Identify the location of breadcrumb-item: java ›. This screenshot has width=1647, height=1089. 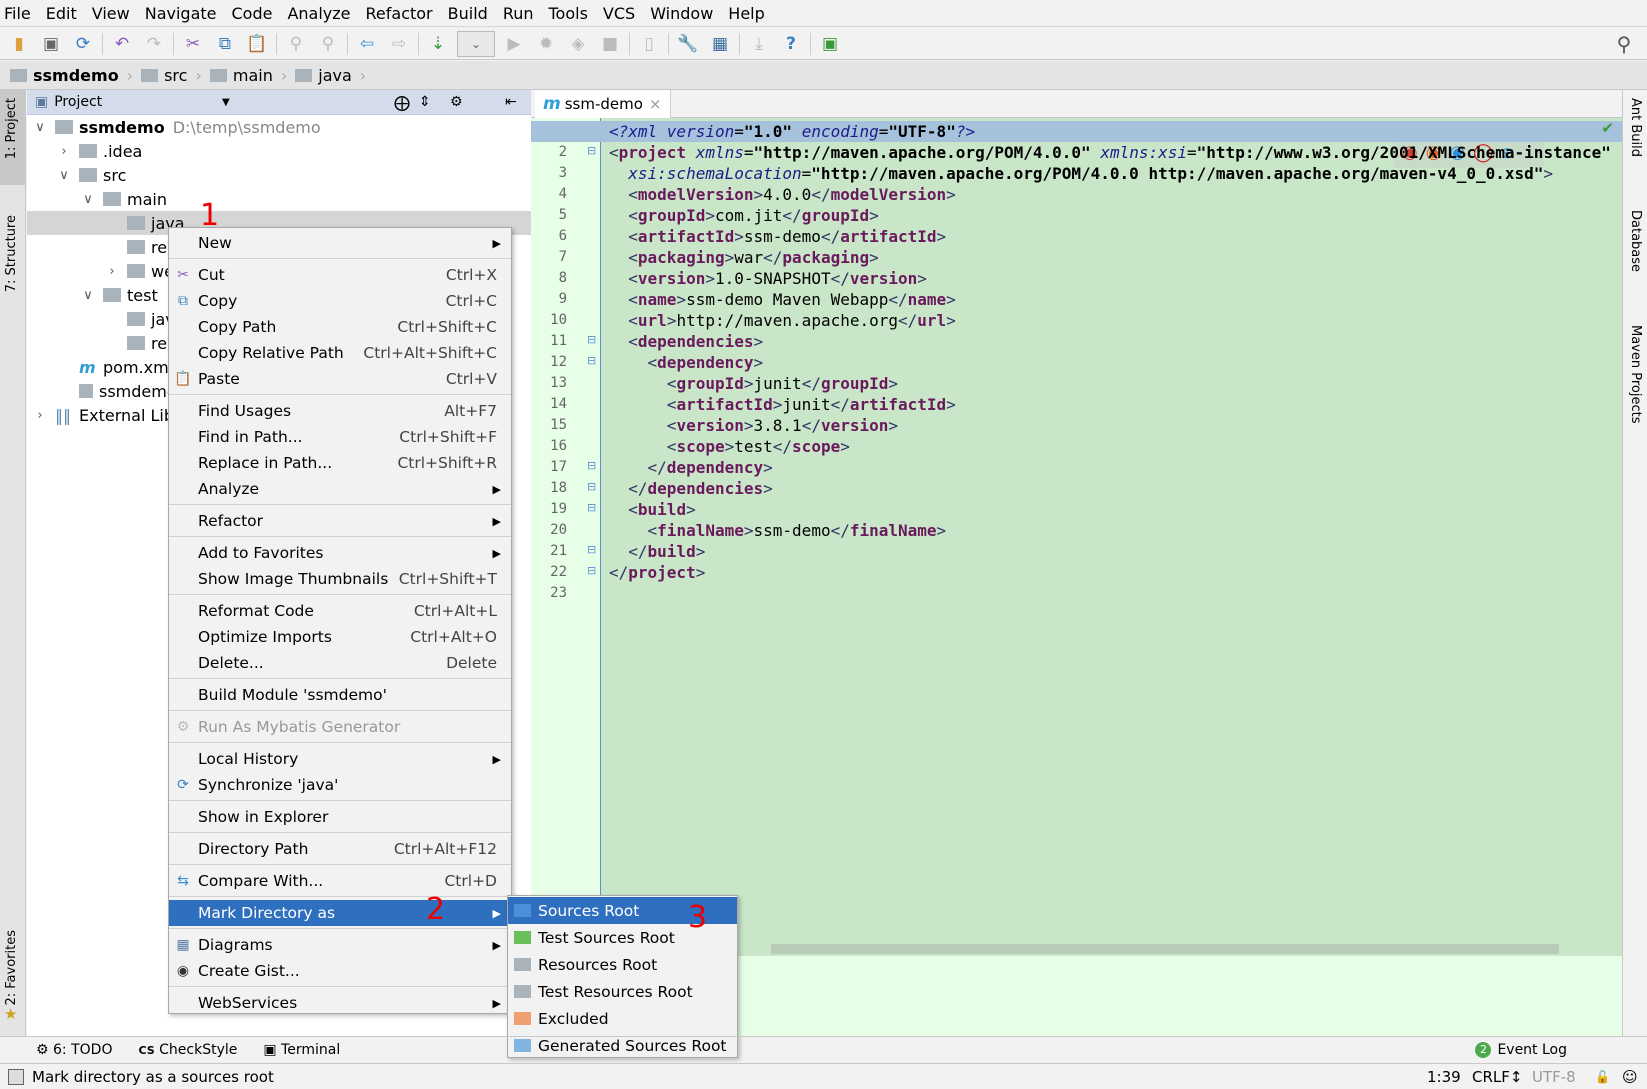
(330, 75).